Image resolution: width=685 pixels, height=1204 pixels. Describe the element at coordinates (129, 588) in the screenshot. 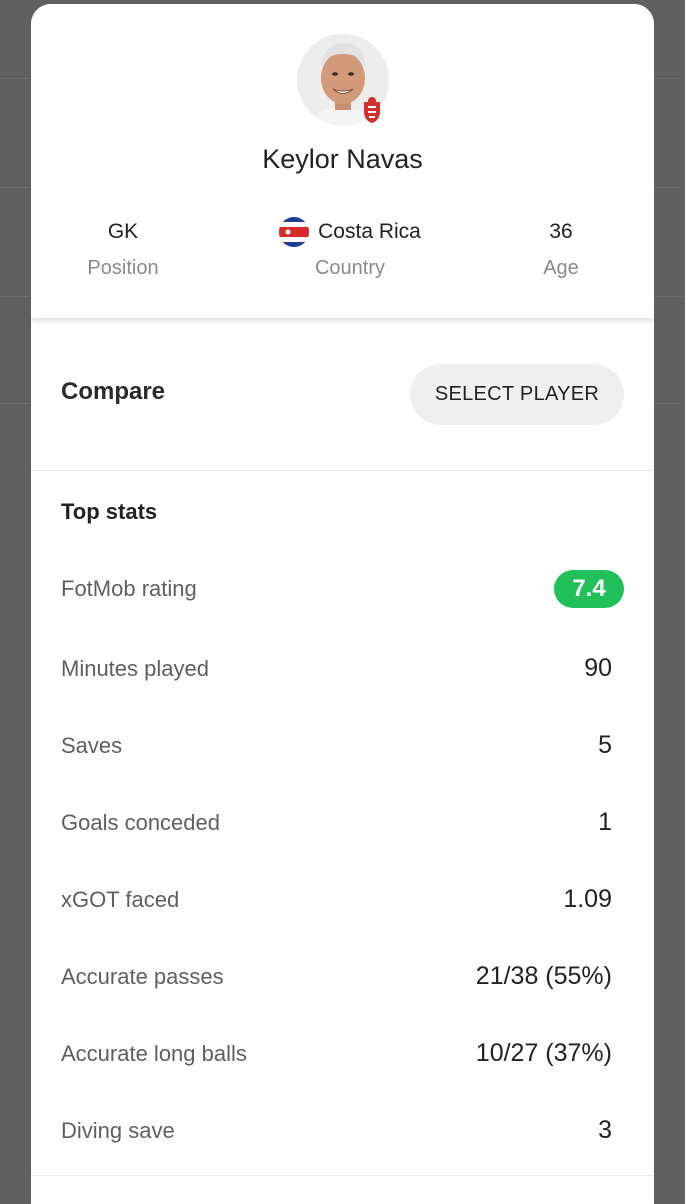

I see `stat-label: FotMob rating` at that location.